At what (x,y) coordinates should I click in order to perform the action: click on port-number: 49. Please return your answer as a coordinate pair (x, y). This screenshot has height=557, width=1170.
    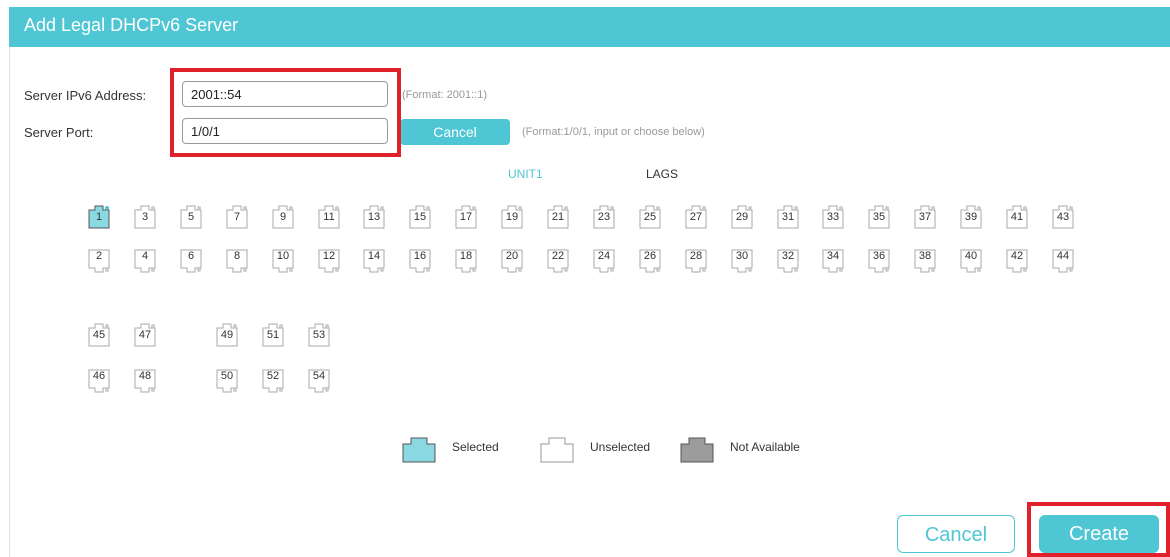
    Looking at the image, I should click on (227, 335).